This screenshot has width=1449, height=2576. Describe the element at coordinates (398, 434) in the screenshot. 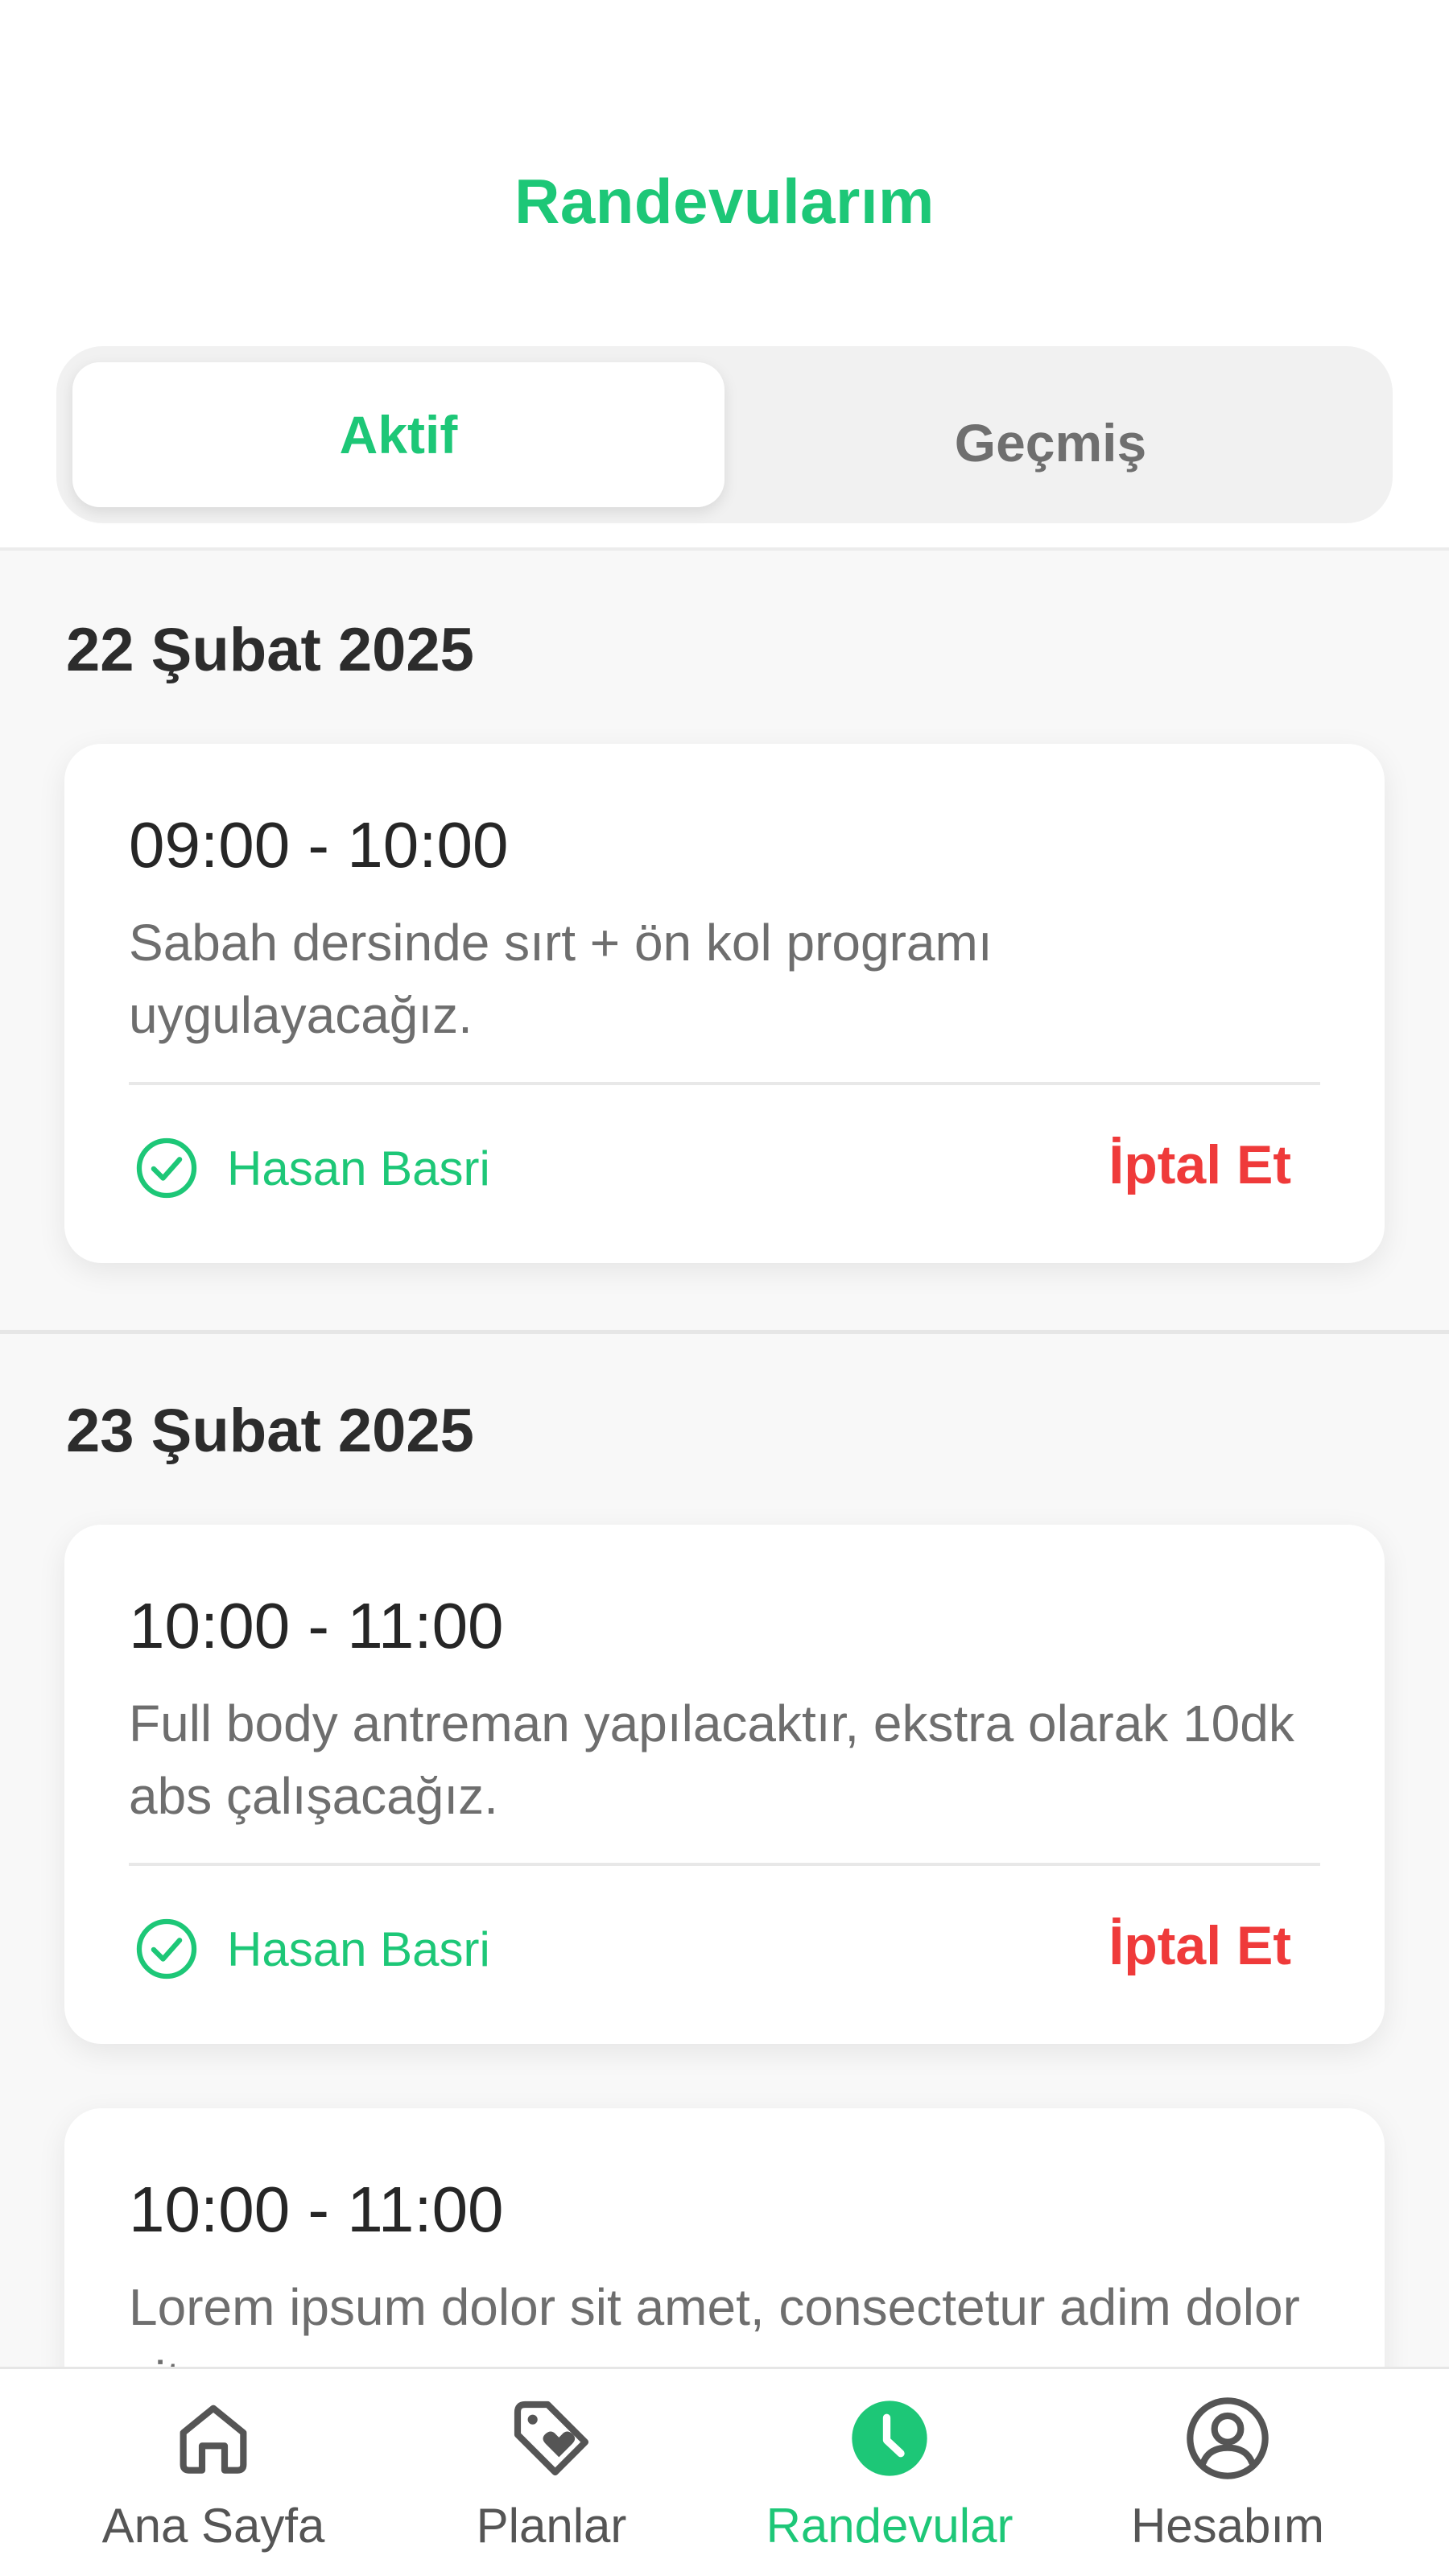

I see `tab-active: Aktif` at that location.